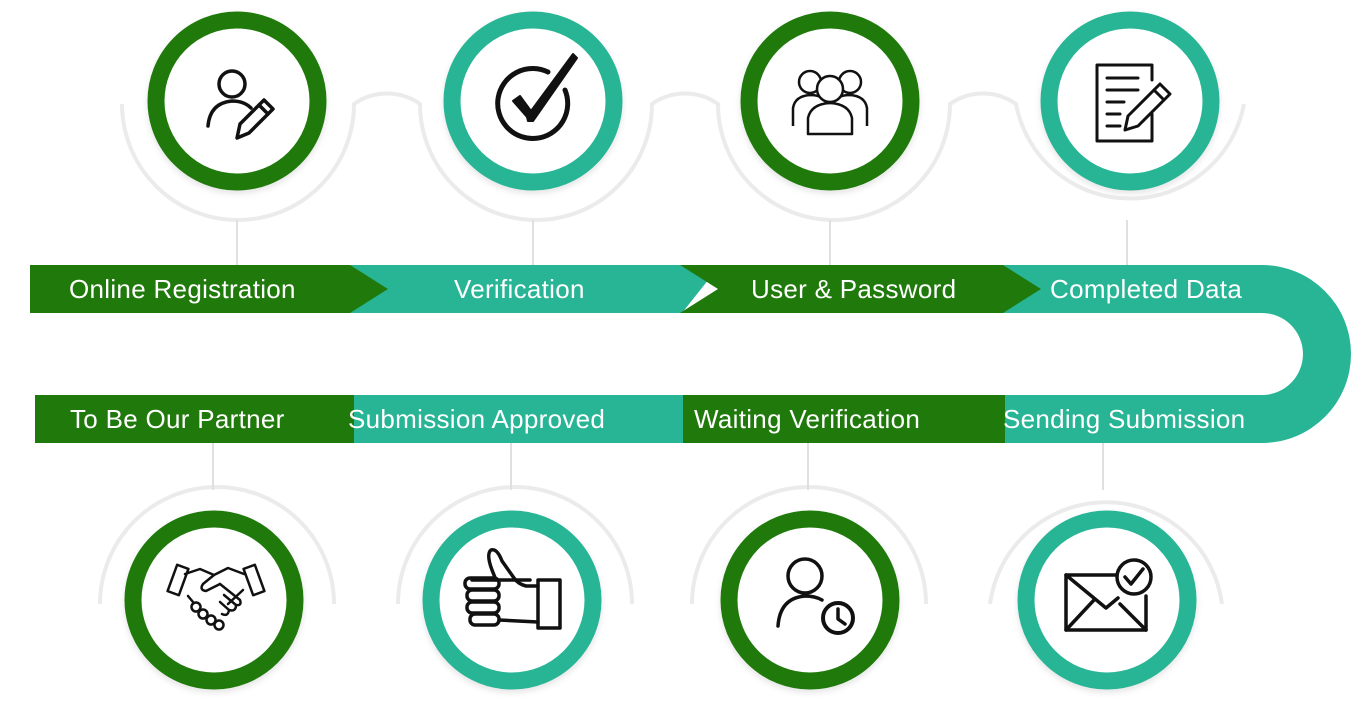 This screenshot has height=707, width=1366. I want to click on step-circle-verification, so click(533, 102).